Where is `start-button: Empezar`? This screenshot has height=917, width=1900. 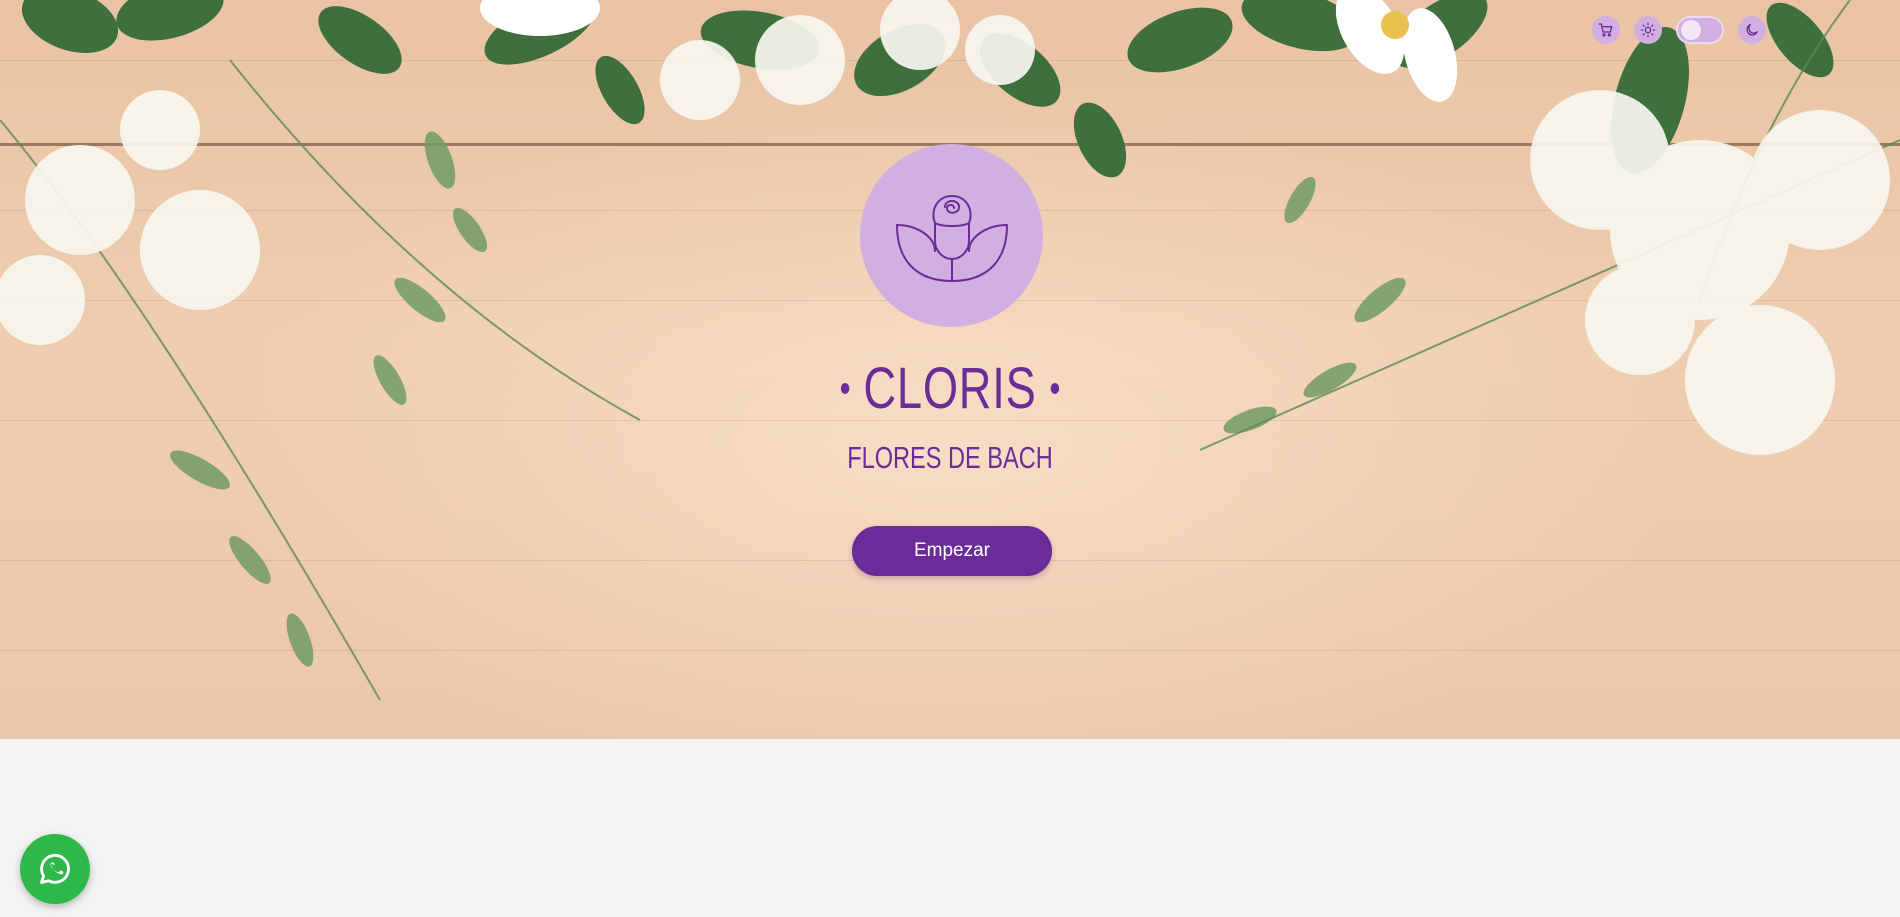
start-button: Empezar is located at coordinates (952, 551).